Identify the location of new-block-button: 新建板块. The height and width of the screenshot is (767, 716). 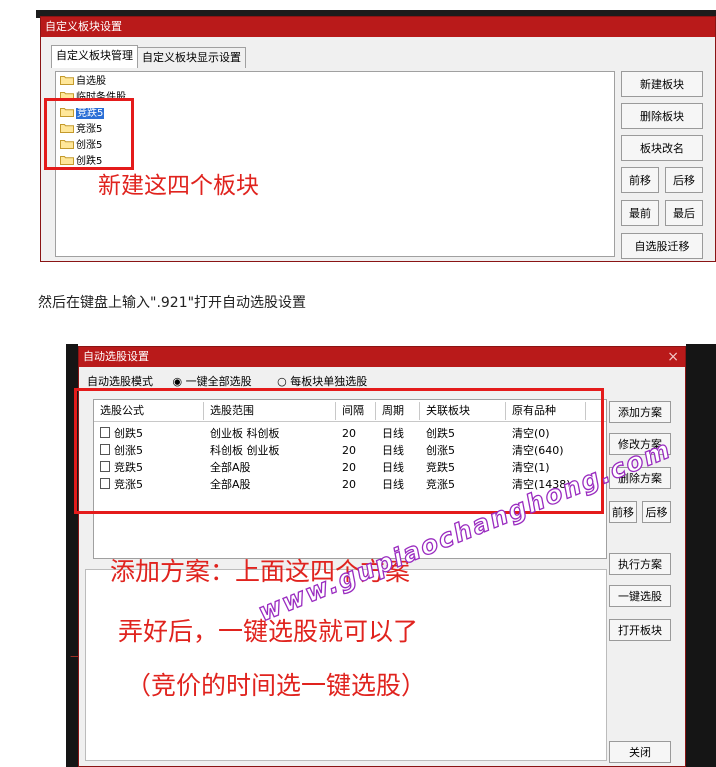
(662, 84).